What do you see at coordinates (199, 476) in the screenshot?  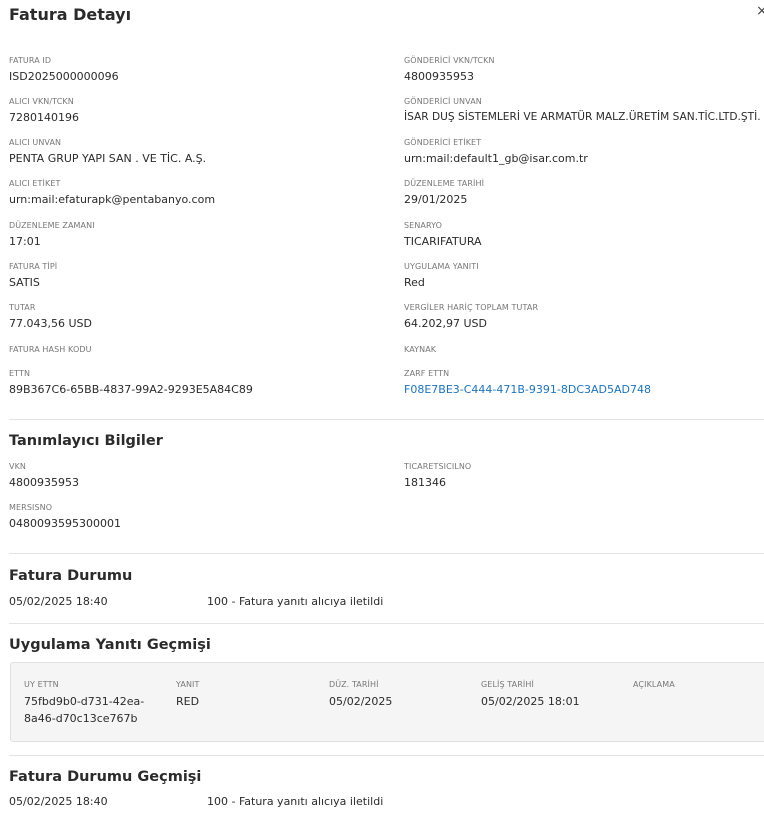 I see `field-vkn: VKN 4800935953` at bounding box center [199, 476].